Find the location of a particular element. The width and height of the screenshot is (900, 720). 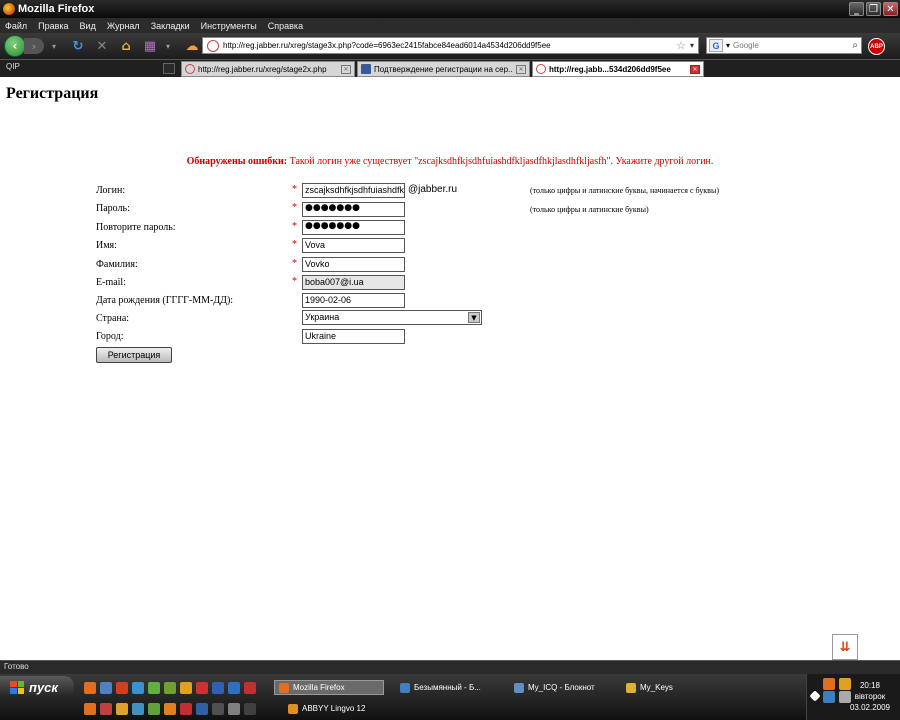

quicklaunch-download-icon is located at coordinates (122, 688).